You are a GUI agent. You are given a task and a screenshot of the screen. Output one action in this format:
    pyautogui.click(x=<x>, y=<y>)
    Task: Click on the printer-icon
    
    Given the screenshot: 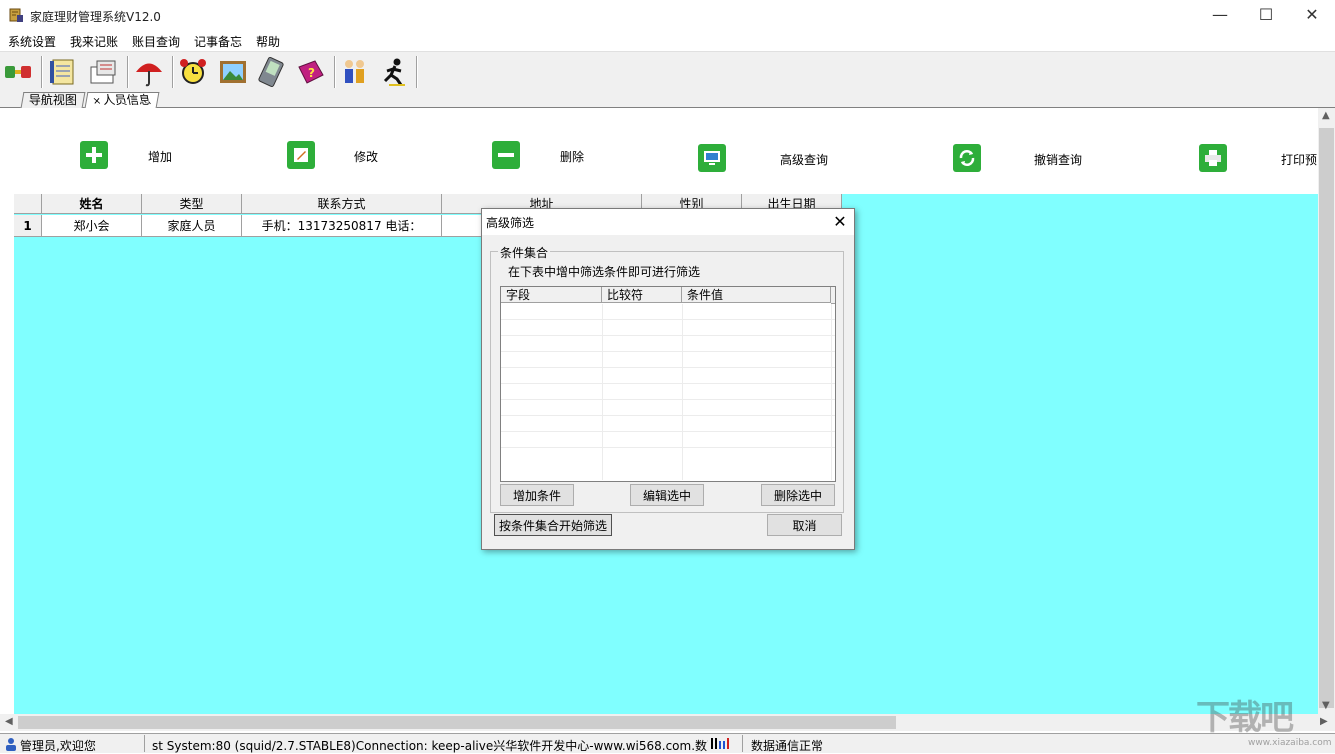 What is the action you would take?
    pyautogui.click(x=1213, y=158)
    